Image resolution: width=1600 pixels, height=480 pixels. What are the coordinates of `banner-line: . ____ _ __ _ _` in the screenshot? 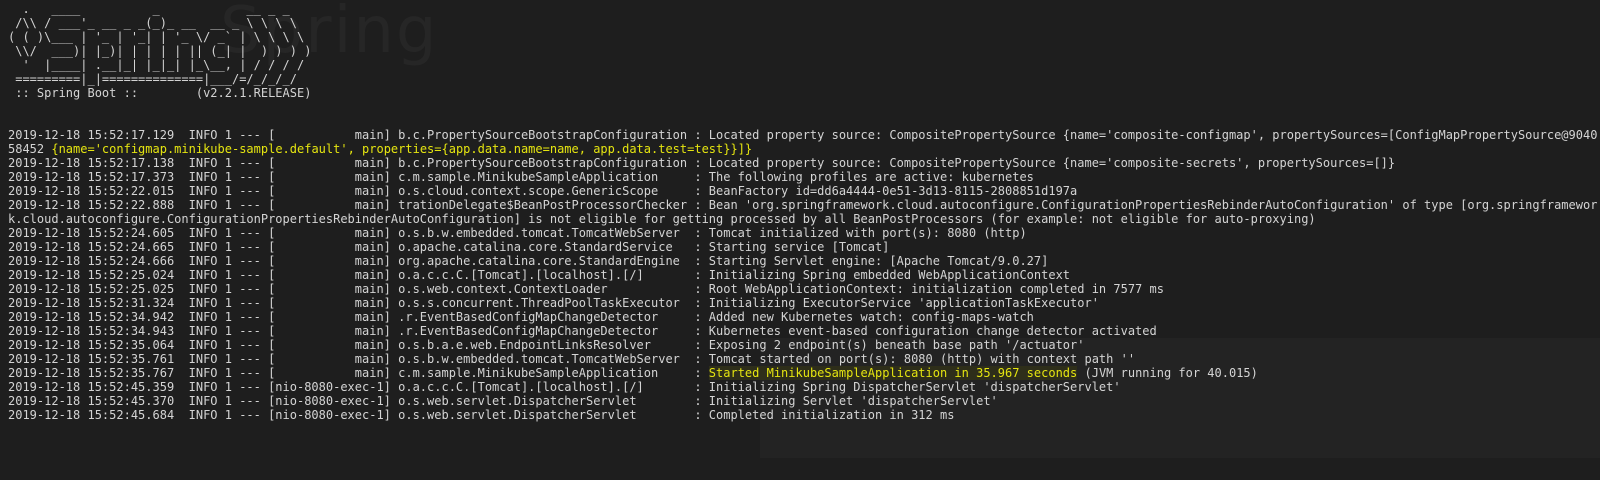 It's located at (149, 9).